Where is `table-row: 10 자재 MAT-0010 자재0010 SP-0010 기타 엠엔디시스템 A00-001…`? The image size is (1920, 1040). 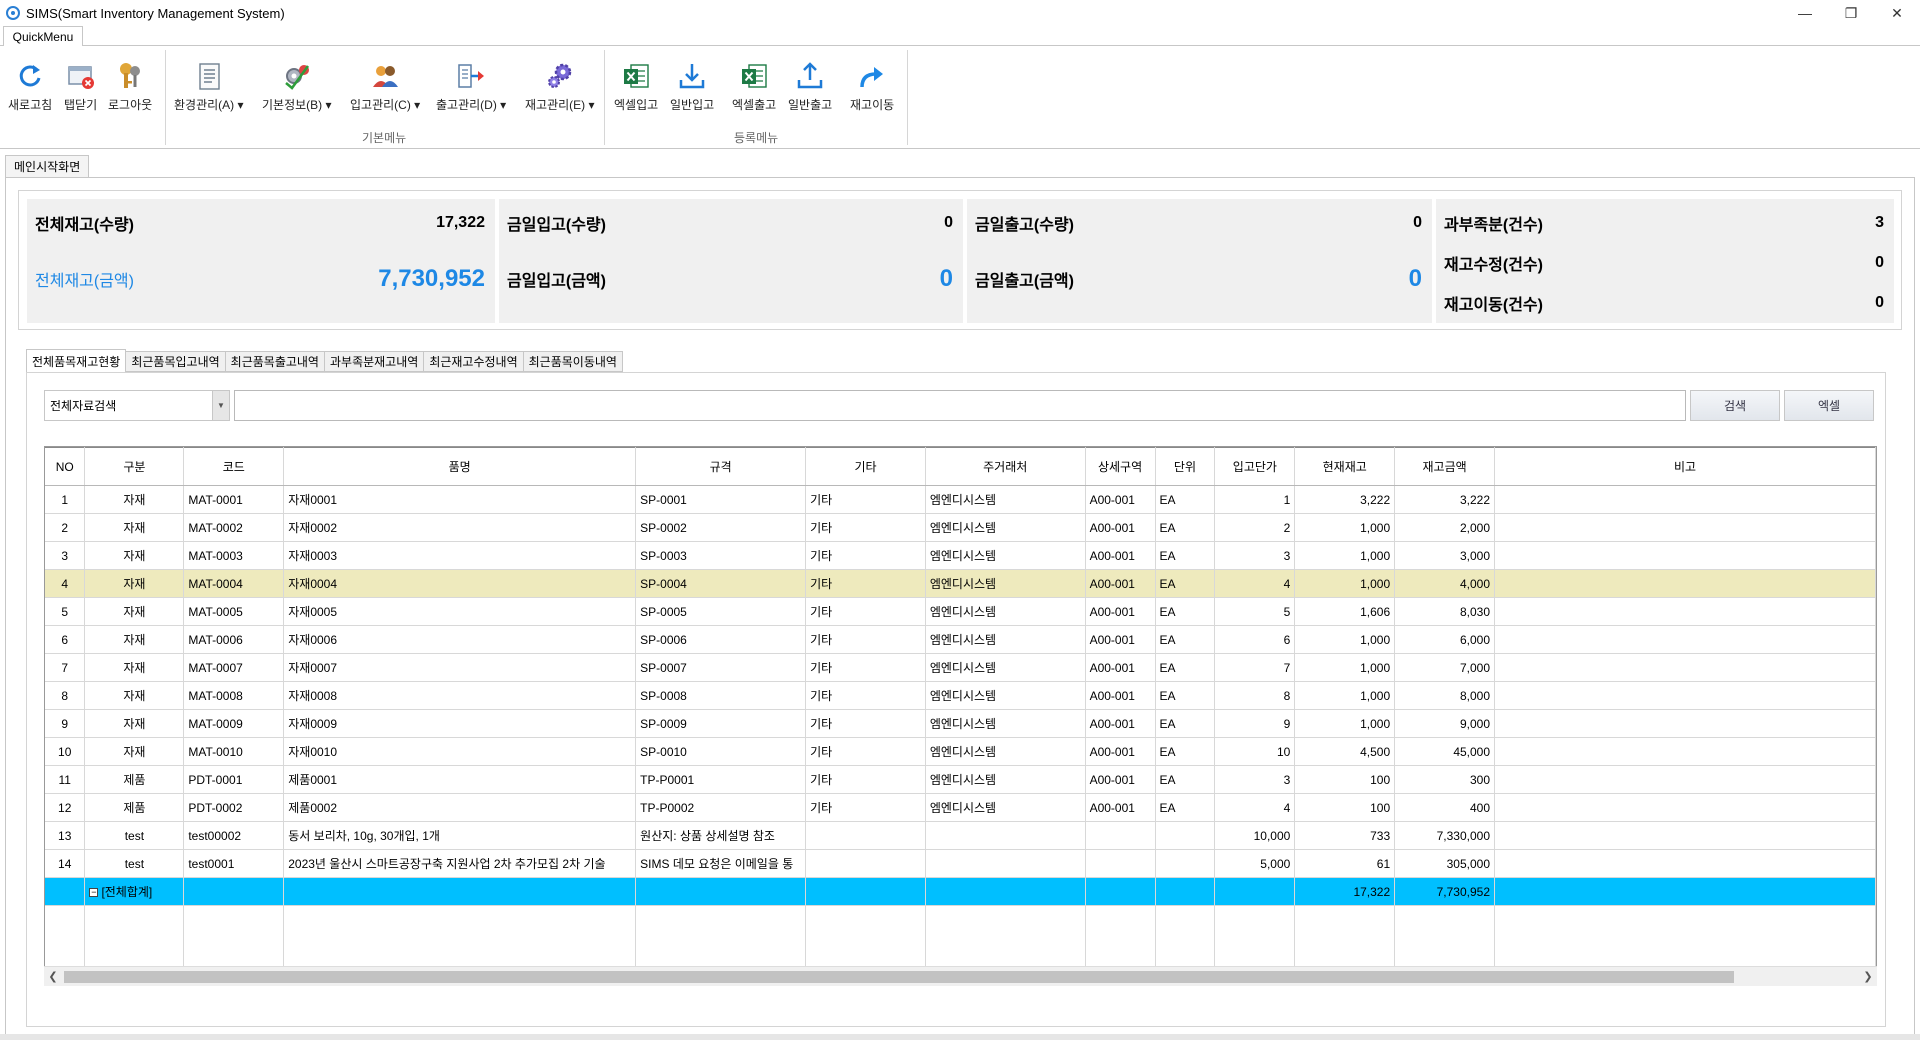
table-row: 10 자재 MAT-0010 자재0010 SP-0010 기타 엠엔디시스템 A00-001… is located at coordinates (960, 751).